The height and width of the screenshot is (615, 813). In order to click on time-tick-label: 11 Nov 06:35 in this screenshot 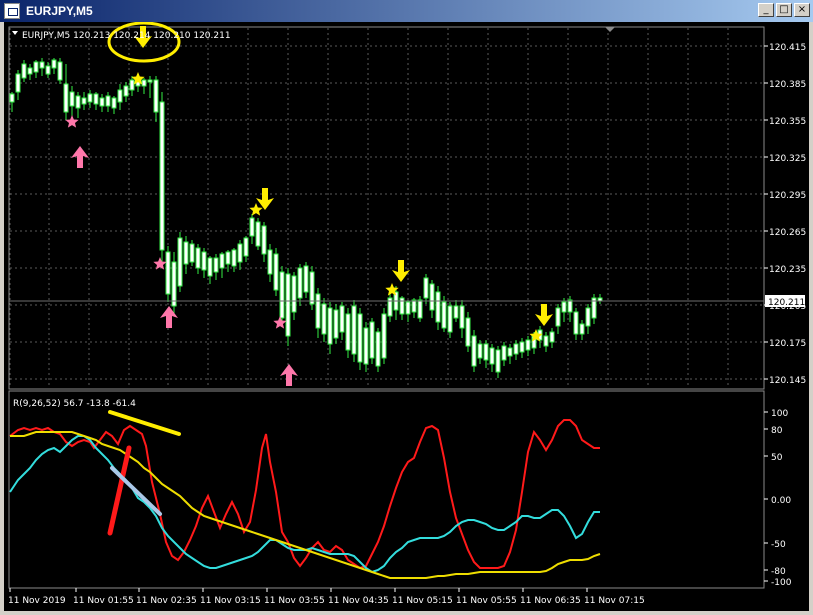, I will do `click(550, 601)`.